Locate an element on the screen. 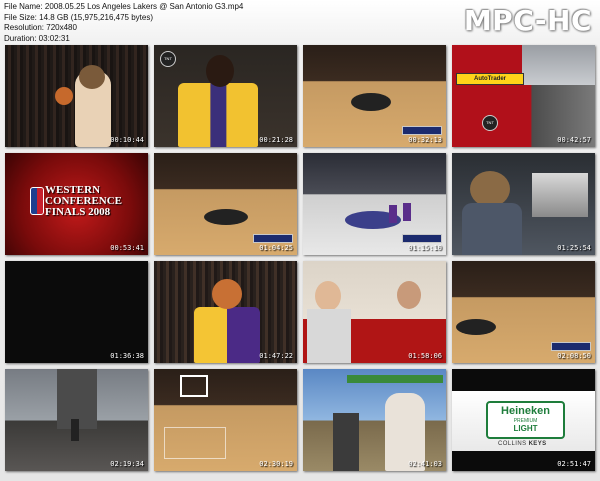  duration-text: Duration: 03:02:31 is located at coordinates (37, 38).